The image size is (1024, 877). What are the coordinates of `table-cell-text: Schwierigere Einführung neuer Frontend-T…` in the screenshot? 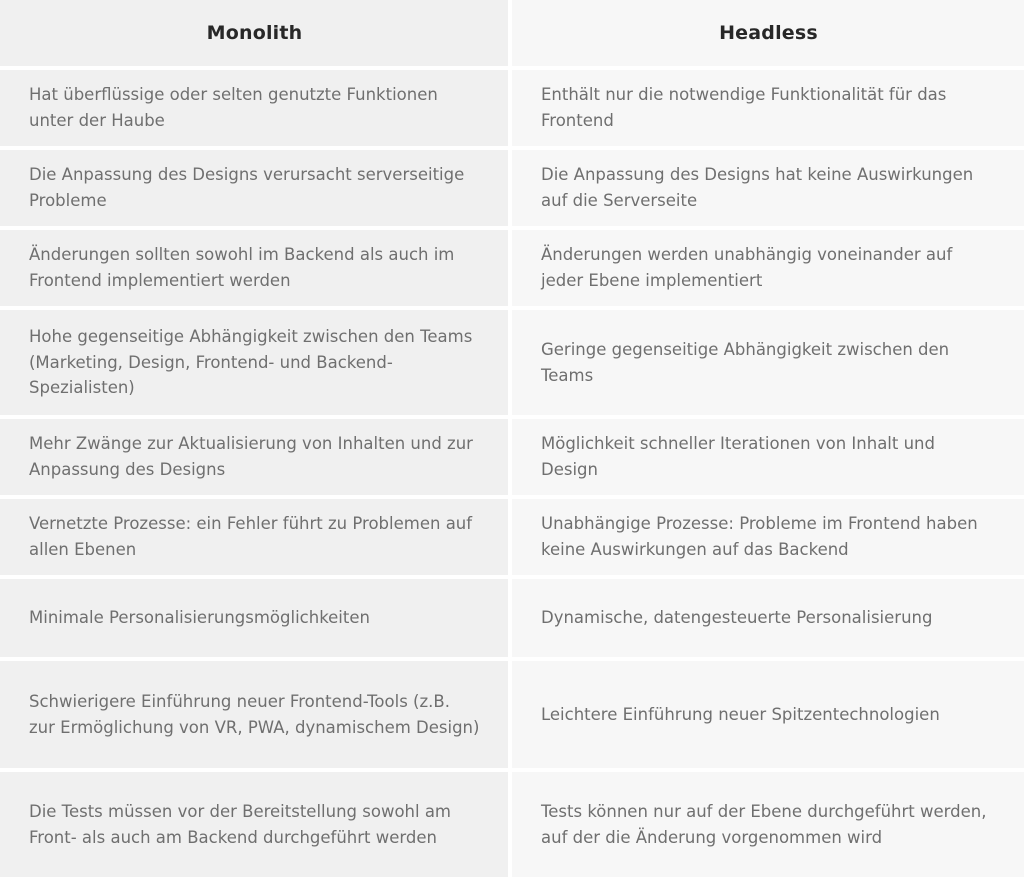 It's located at (254, 714).